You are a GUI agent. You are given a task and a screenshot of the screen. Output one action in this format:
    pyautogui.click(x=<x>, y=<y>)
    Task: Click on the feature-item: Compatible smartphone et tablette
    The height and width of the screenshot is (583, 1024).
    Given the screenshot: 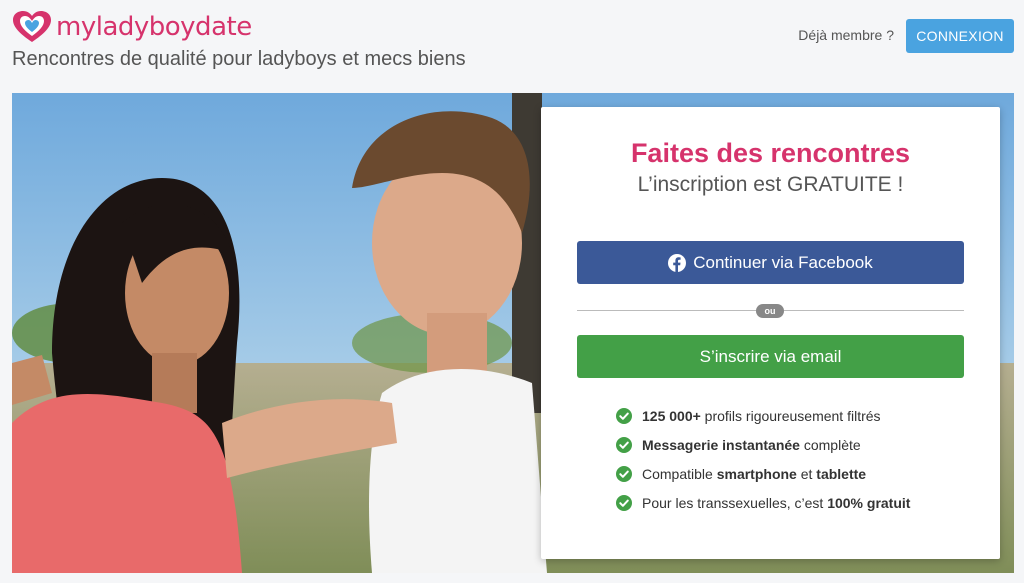 What is the action you would take?
    pyautogui.click(x=763, y=473)
    